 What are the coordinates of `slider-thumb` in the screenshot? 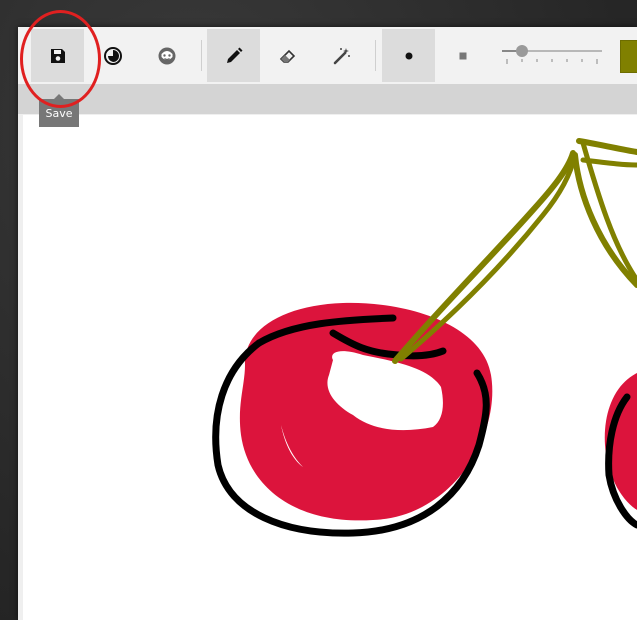 It's located at (522, 51).